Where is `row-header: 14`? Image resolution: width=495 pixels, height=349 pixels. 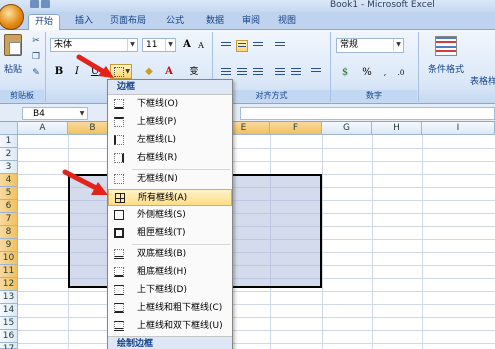 row-header: 14 is located at coordinates (9, 310).